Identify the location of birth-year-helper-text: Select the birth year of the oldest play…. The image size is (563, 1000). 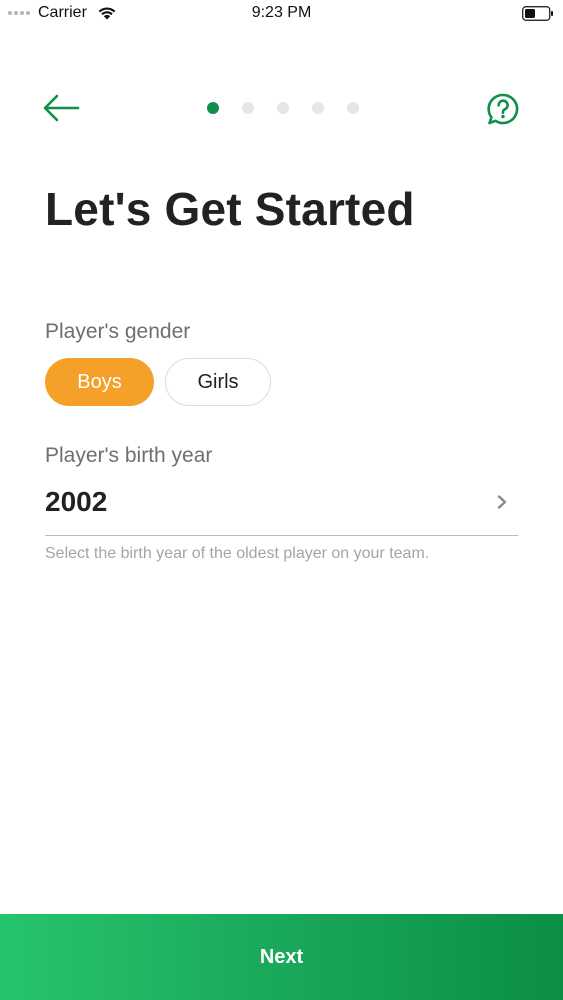
(237, 553).